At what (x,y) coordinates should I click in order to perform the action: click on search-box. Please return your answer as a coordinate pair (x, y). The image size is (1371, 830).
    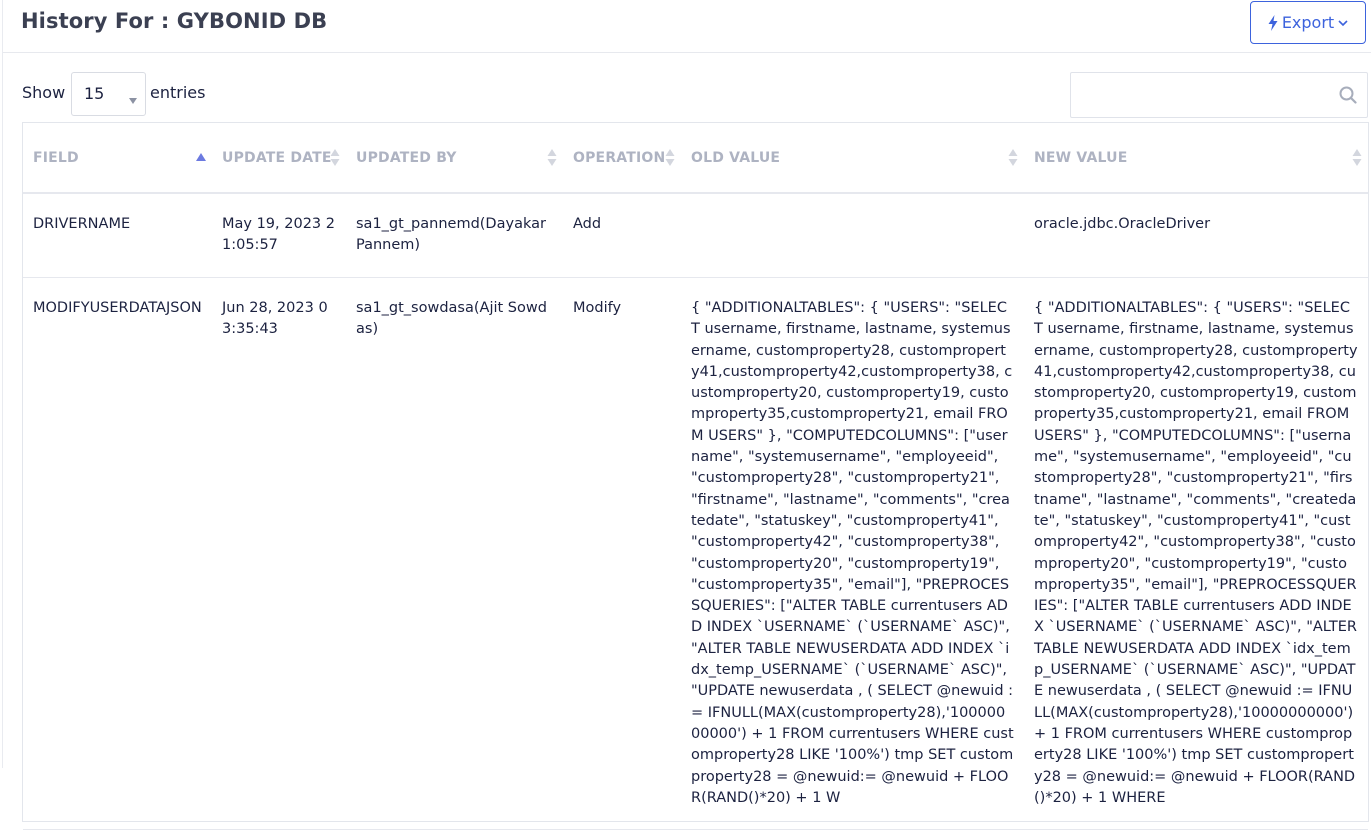
    Looking at the image, I should click on (1219, 95).